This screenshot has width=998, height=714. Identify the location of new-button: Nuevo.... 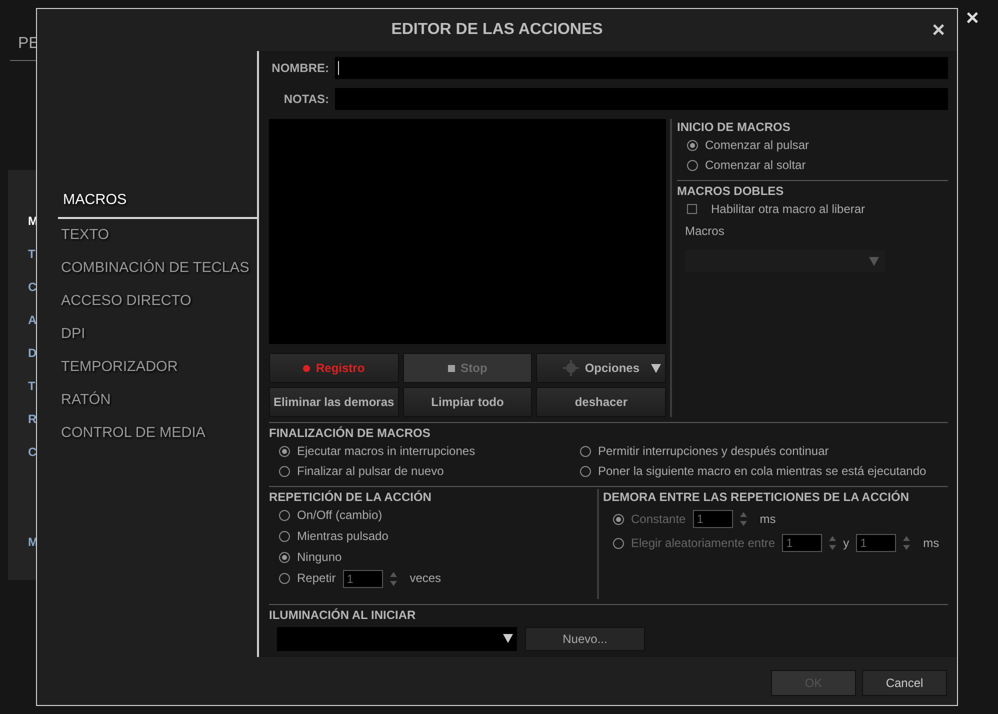
(585, 639).